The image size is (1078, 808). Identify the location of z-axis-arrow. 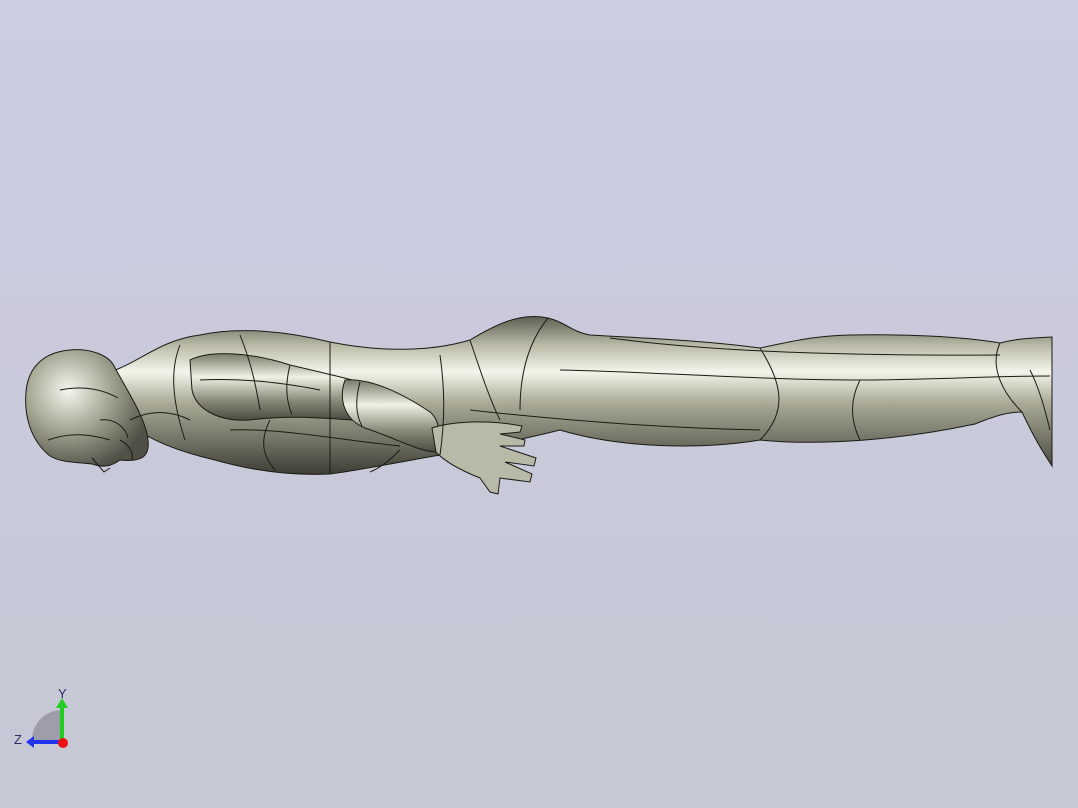
(30, 742).